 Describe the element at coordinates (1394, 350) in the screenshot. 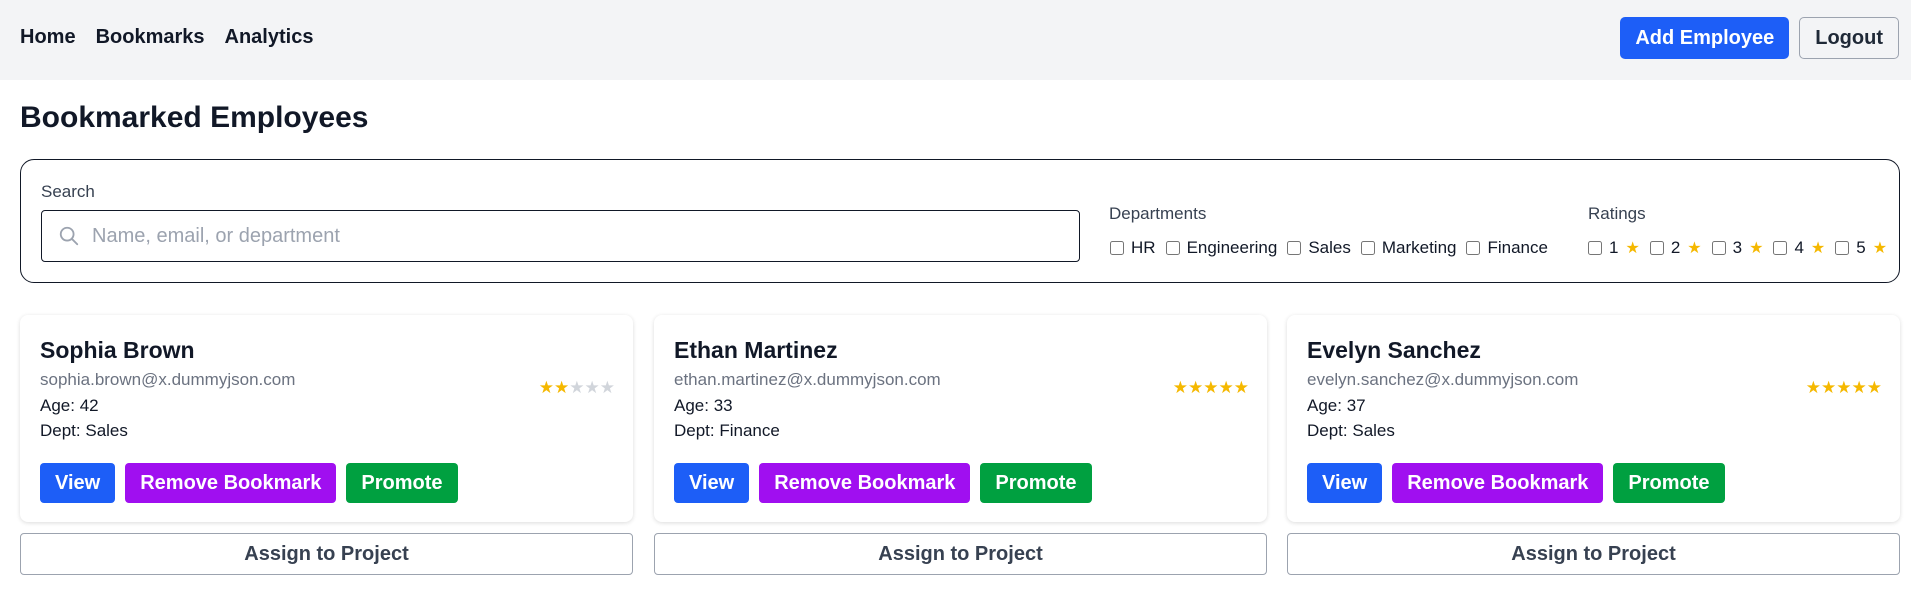

I see `employee-name: Evelyn Sanchez` at that location.